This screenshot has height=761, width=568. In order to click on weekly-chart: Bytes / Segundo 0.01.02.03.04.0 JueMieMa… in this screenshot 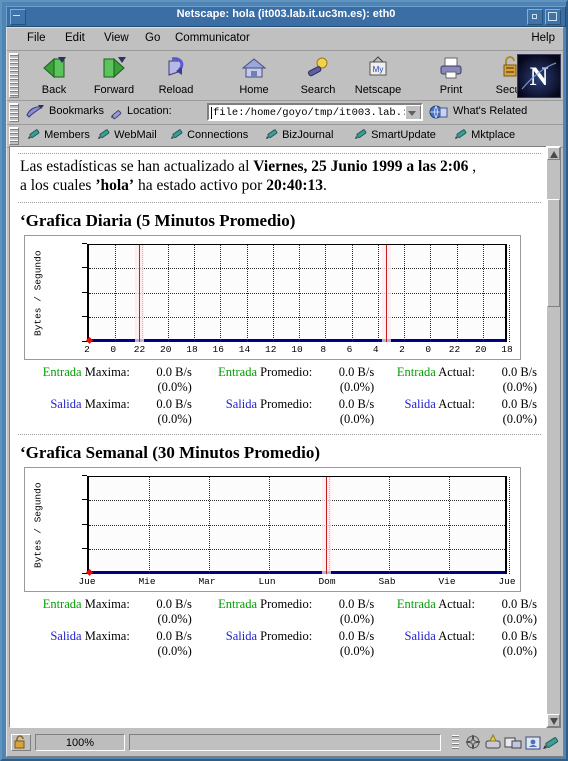, I will do `click(272, 529)`.